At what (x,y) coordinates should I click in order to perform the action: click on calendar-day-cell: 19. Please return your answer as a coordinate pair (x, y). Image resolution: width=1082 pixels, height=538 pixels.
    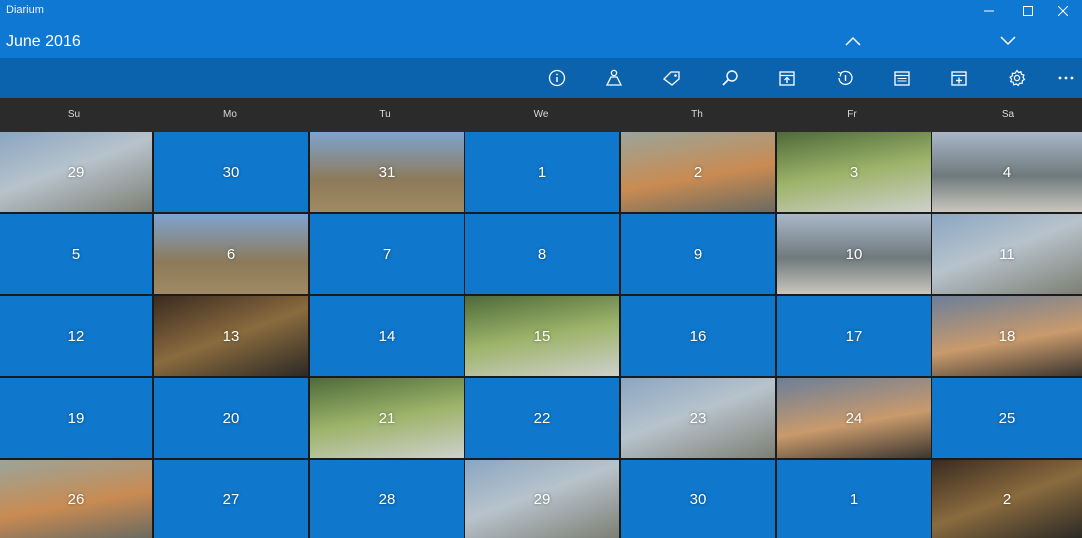
    Looking at the image, I should click on (76, 418).